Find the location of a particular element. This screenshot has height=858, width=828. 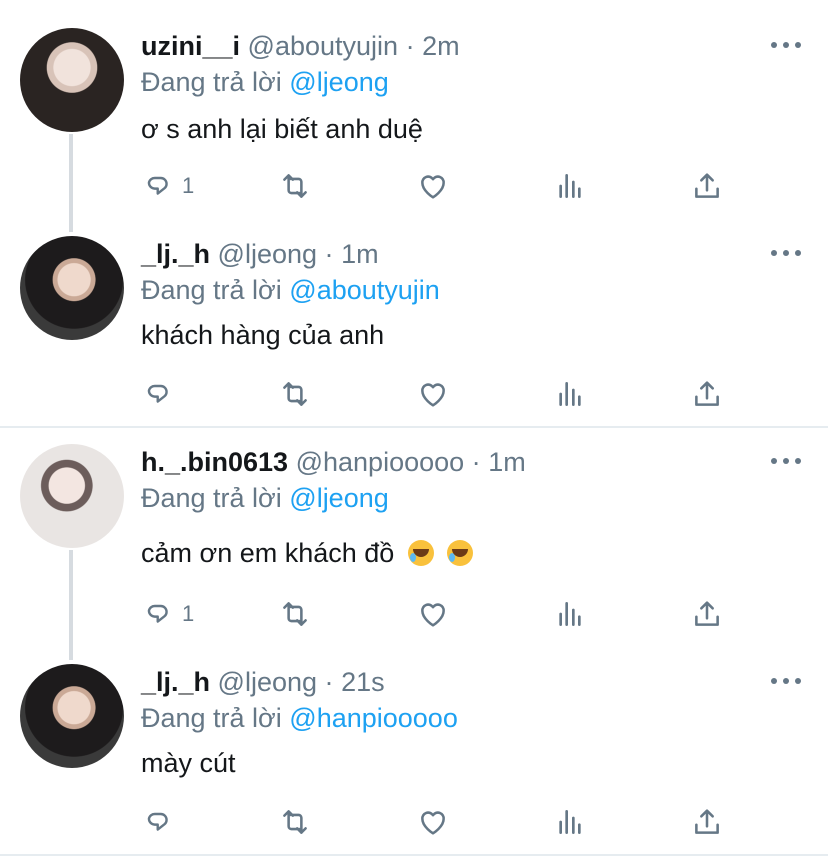

mention-link: @aboutyujin is located at coordinates (364, 290).